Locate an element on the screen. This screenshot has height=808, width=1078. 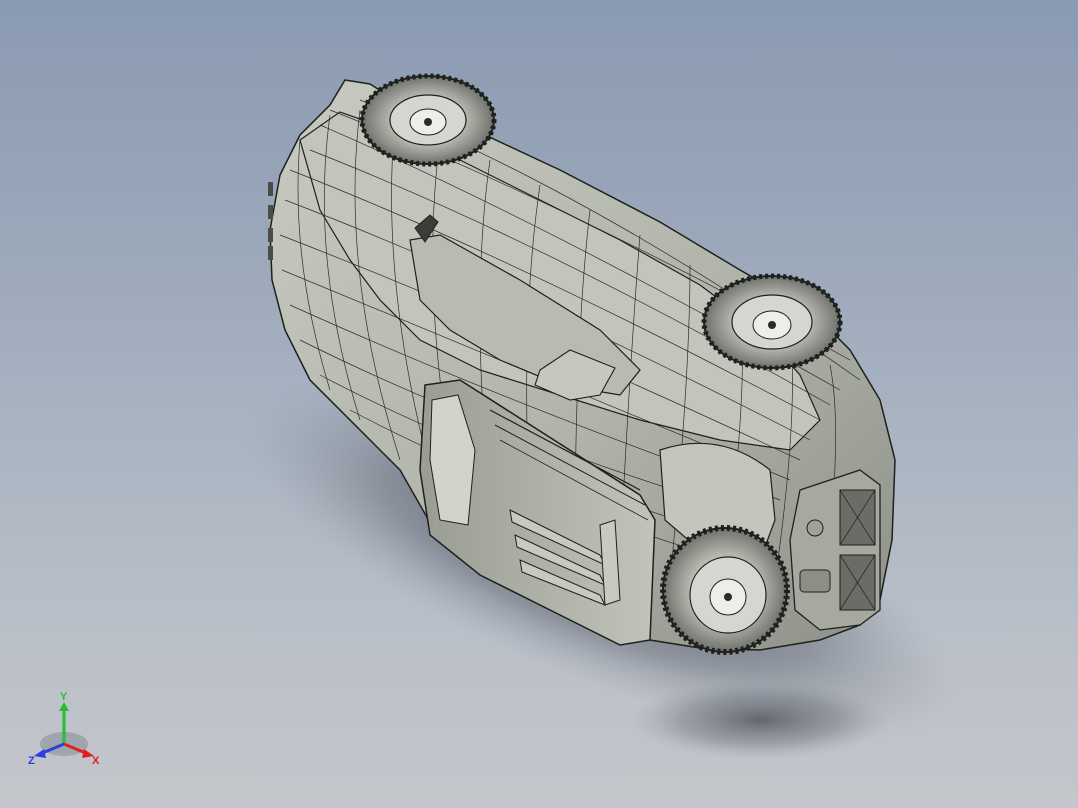
y-arrow-icon is located at coordinates (64, 706).